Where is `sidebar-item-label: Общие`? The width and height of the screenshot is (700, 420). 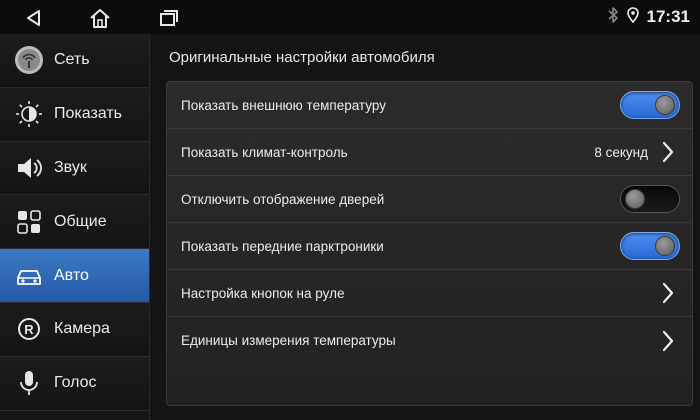
sidebar-item-label: Общие is located at coordinates (80, 221).